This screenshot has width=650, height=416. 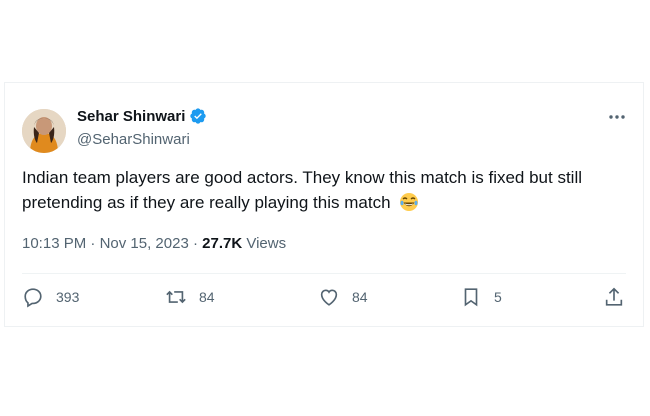 I want to click on like-icon, so click(x=329, y=297).